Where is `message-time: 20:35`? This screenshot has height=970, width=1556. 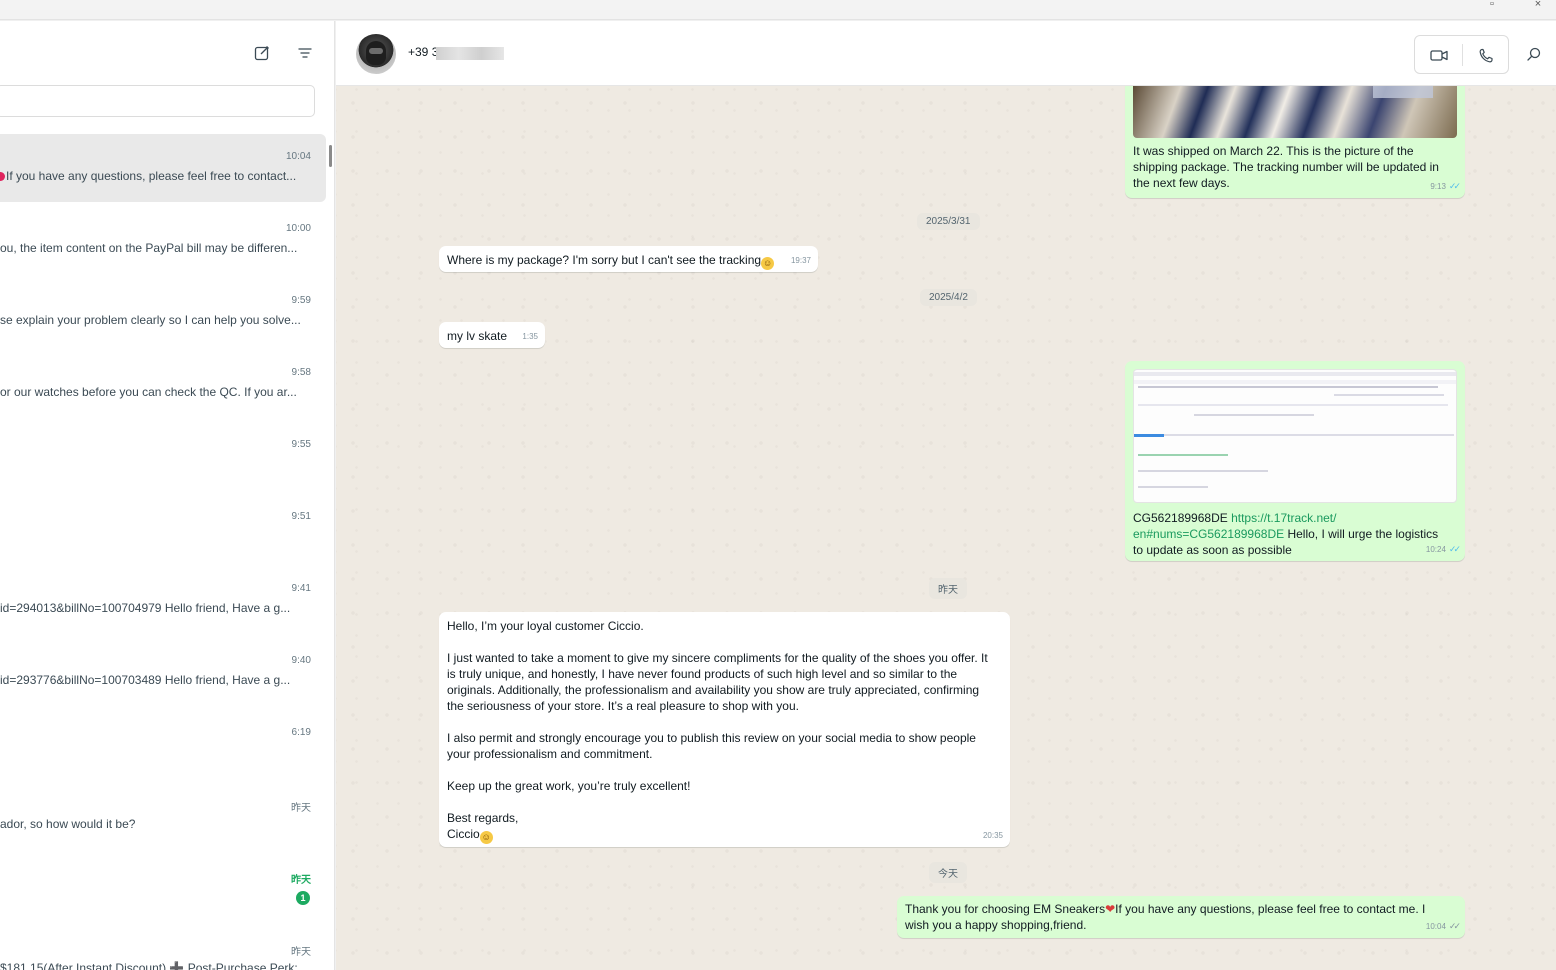 message-time: 20:35 is located at coordinates (992, 835).